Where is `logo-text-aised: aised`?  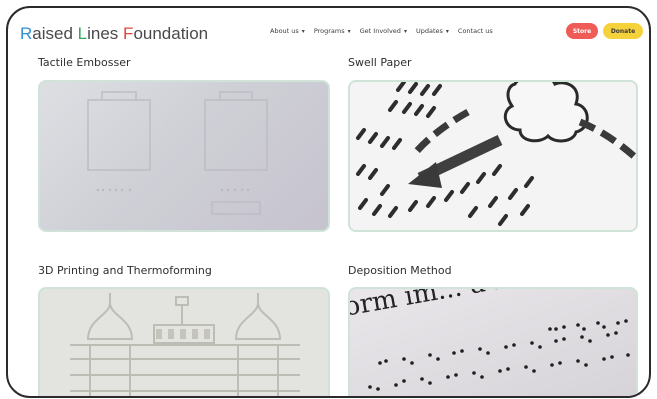
logo-text-aised: aised is located at coordinates (55, 33).